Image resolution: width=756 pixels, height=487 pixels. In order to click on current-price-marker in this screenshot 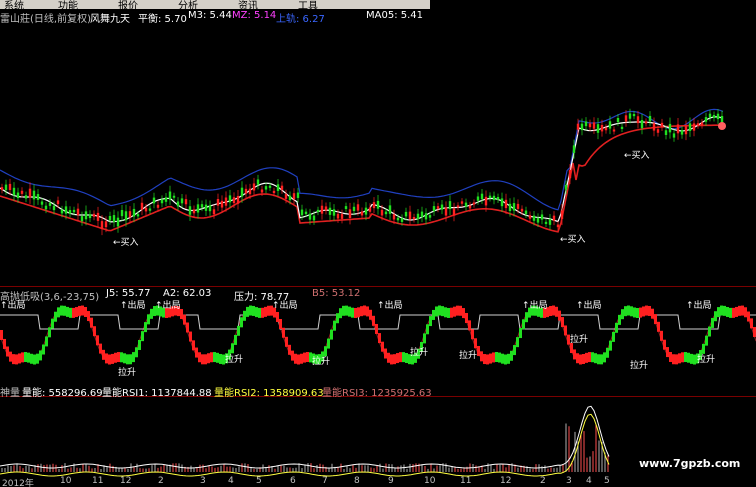, I will do `click(722, 126)`.